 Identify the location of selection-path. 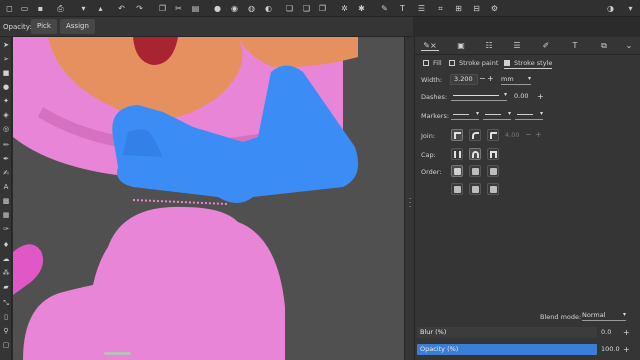
(180, 202).